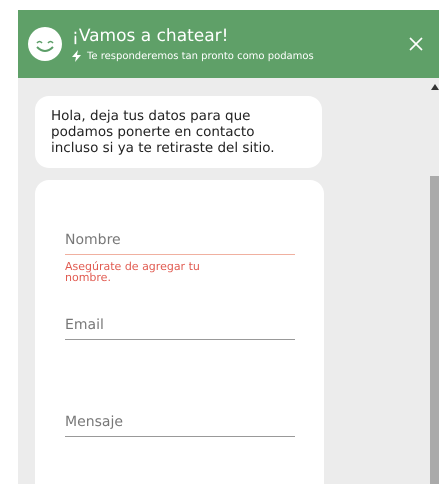 This screenshot has width=439, height=484. I want to click on close-icon, so click(416, 44).